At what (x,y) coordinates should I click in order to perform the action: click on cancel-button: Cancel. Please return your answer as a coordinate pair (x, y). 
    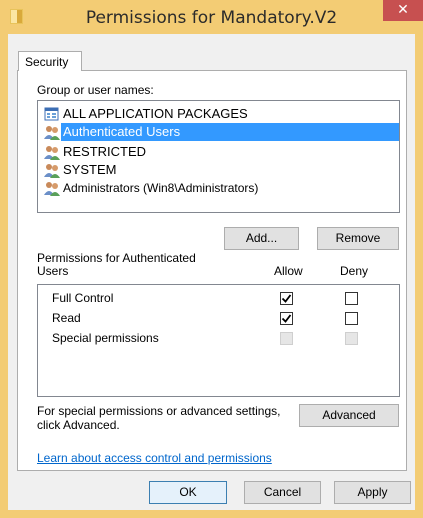
    Looking at the image, I should click on (282, 492).